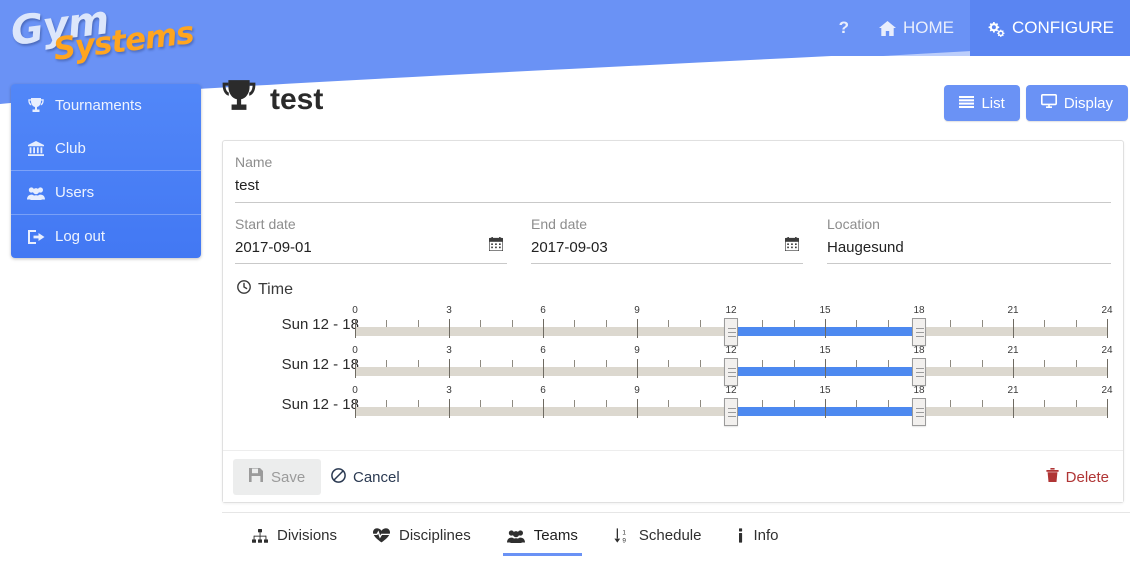  What do you see at coordinates (106, 148) in the screenshot?
I see `sidebar-item-club: Club` at bounding box center [106, 148].